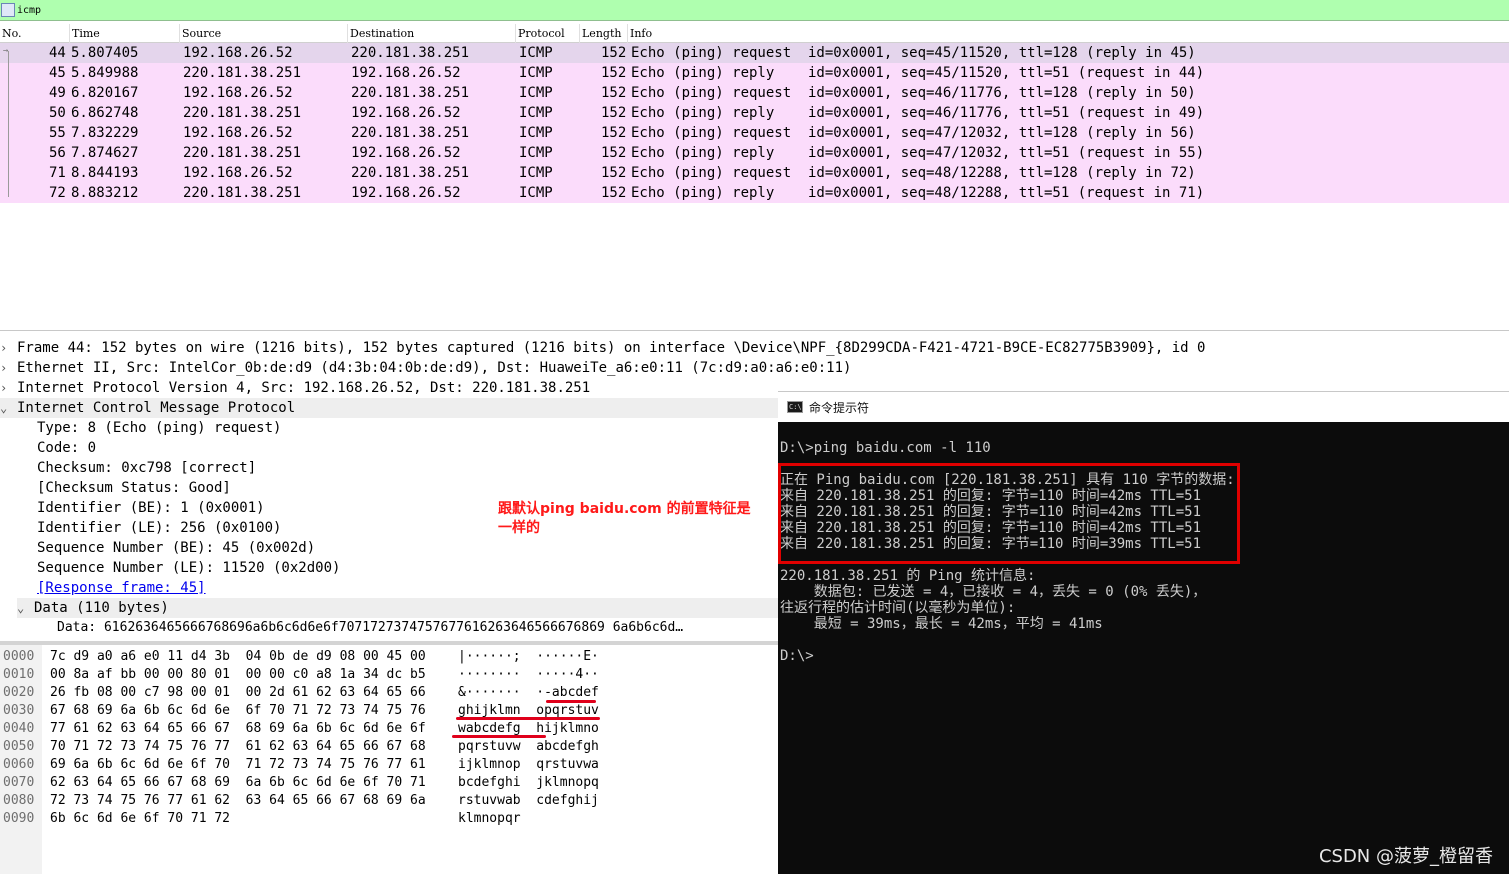 Image resolution: width=1509 pixels, height=874 pixels. I want to click on field-code: Code: 0, so click(66, 448).